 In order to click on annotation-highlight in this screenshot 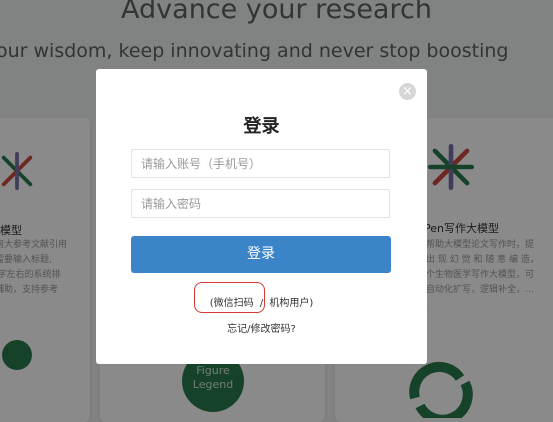, I will do `click(229, 297)`.